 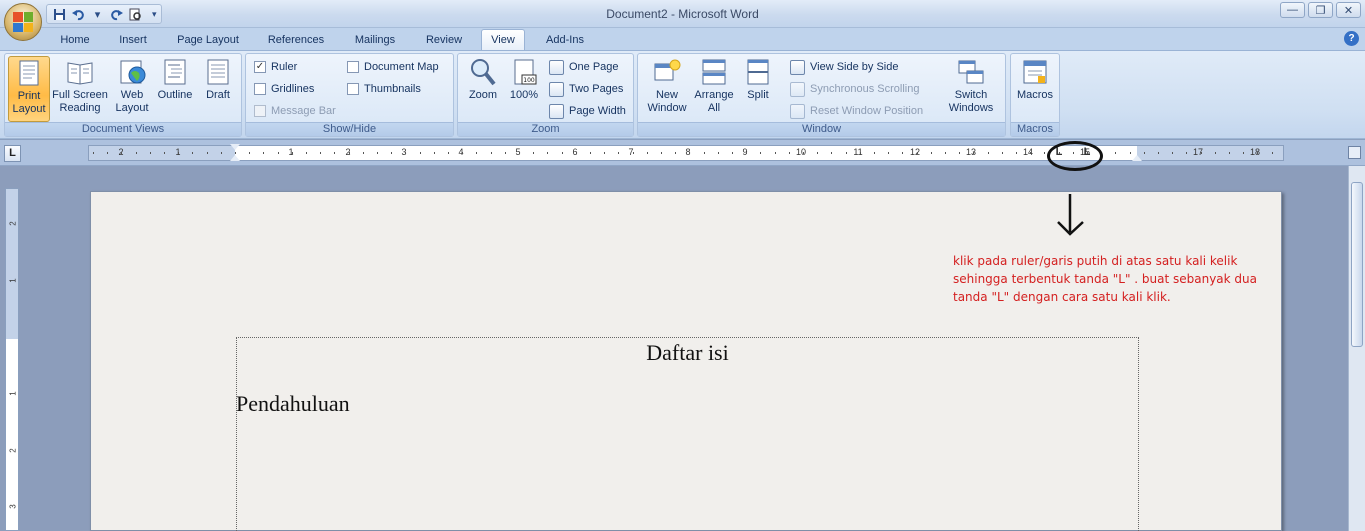 I want to click on document-title: Daftar isi, so click(x=687, y=353).